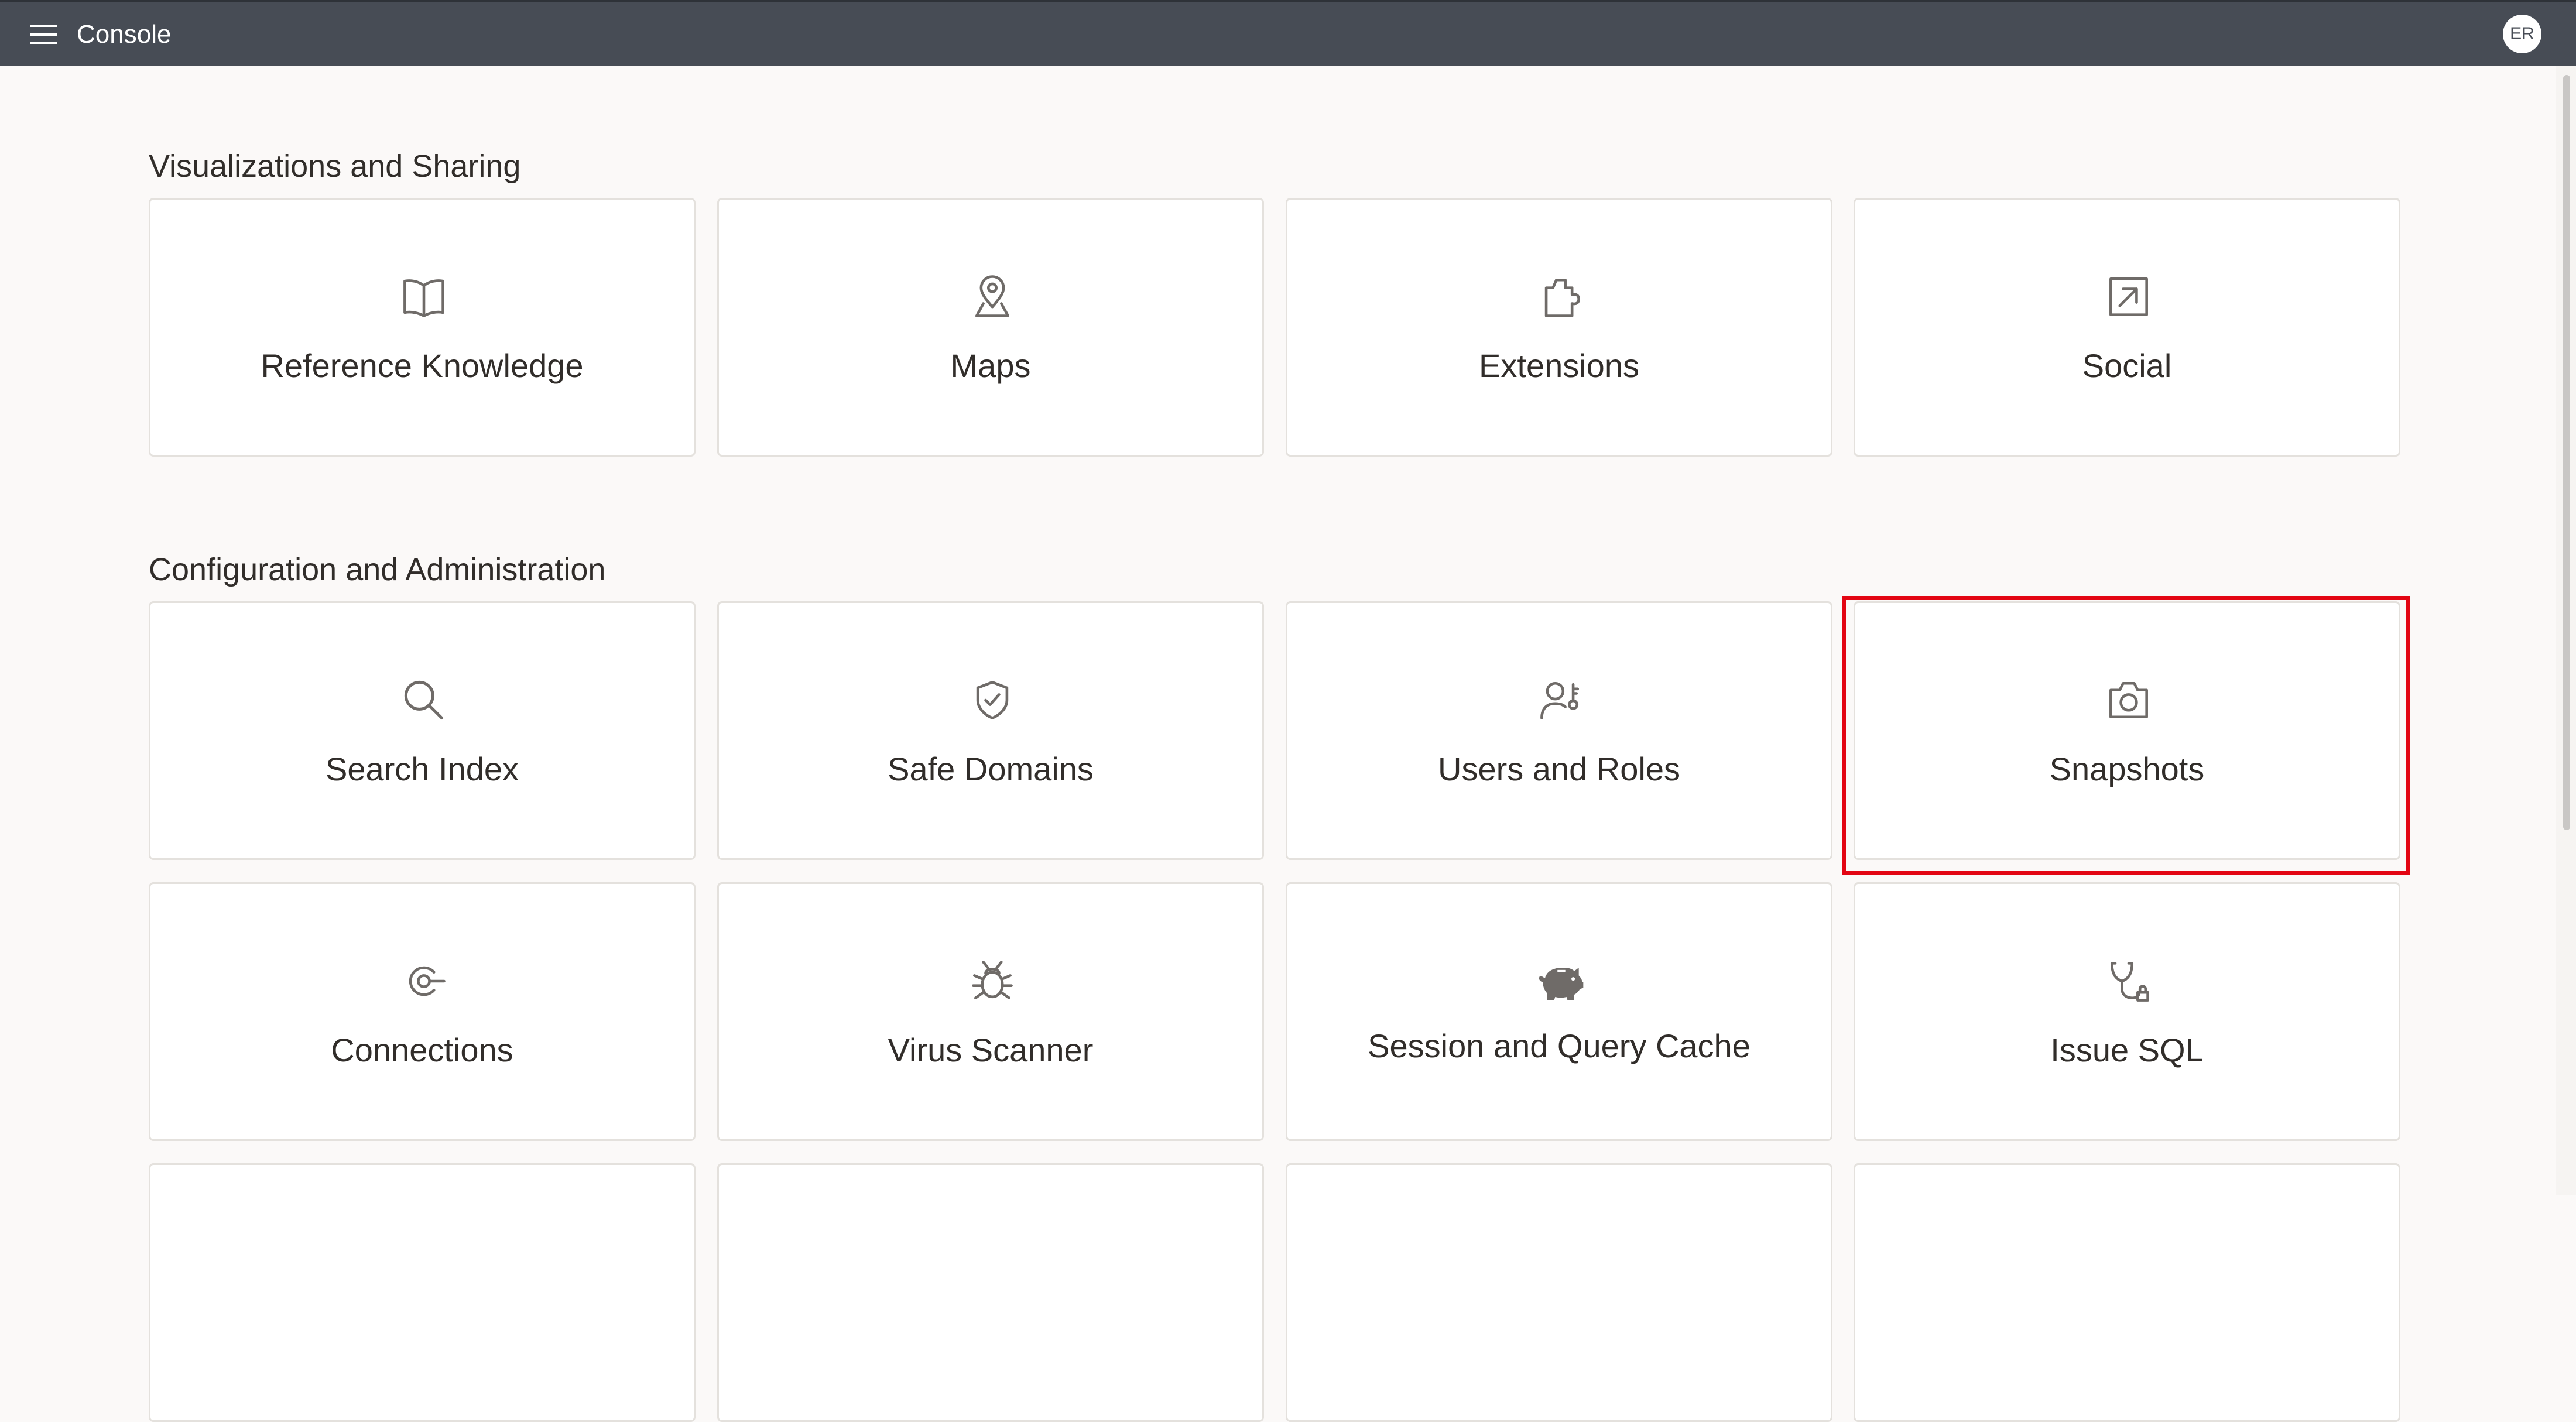 This screenshot has height=1422, width=2576. Describe the element at coordinates (990, 1012) in the screenshot. I see `tile-virus-scanner: Virus Scanner` at that location.